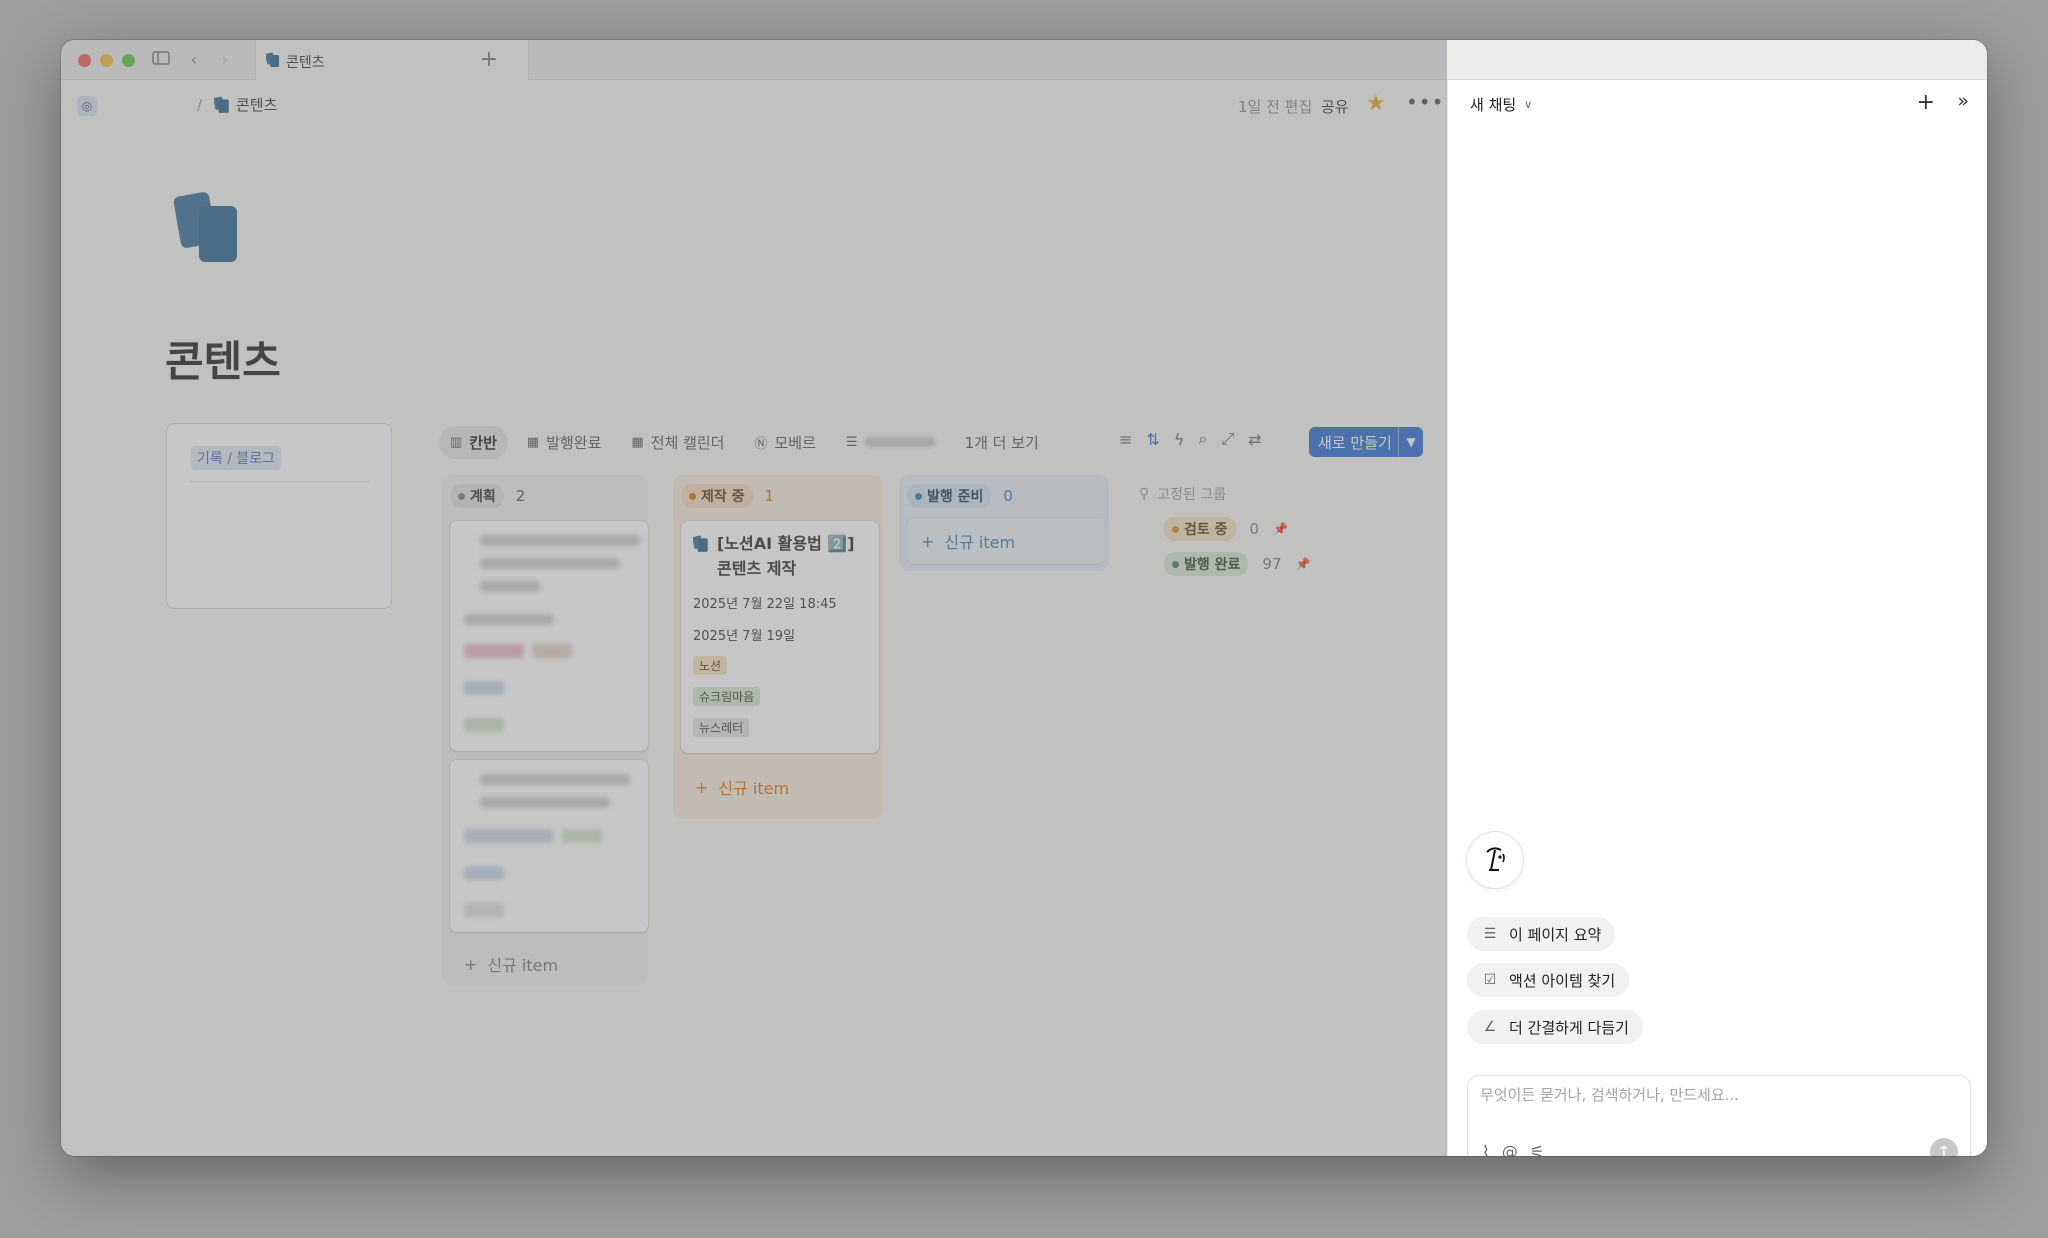  I want to click on pin-icon: ⚲, so click(1144, 494).